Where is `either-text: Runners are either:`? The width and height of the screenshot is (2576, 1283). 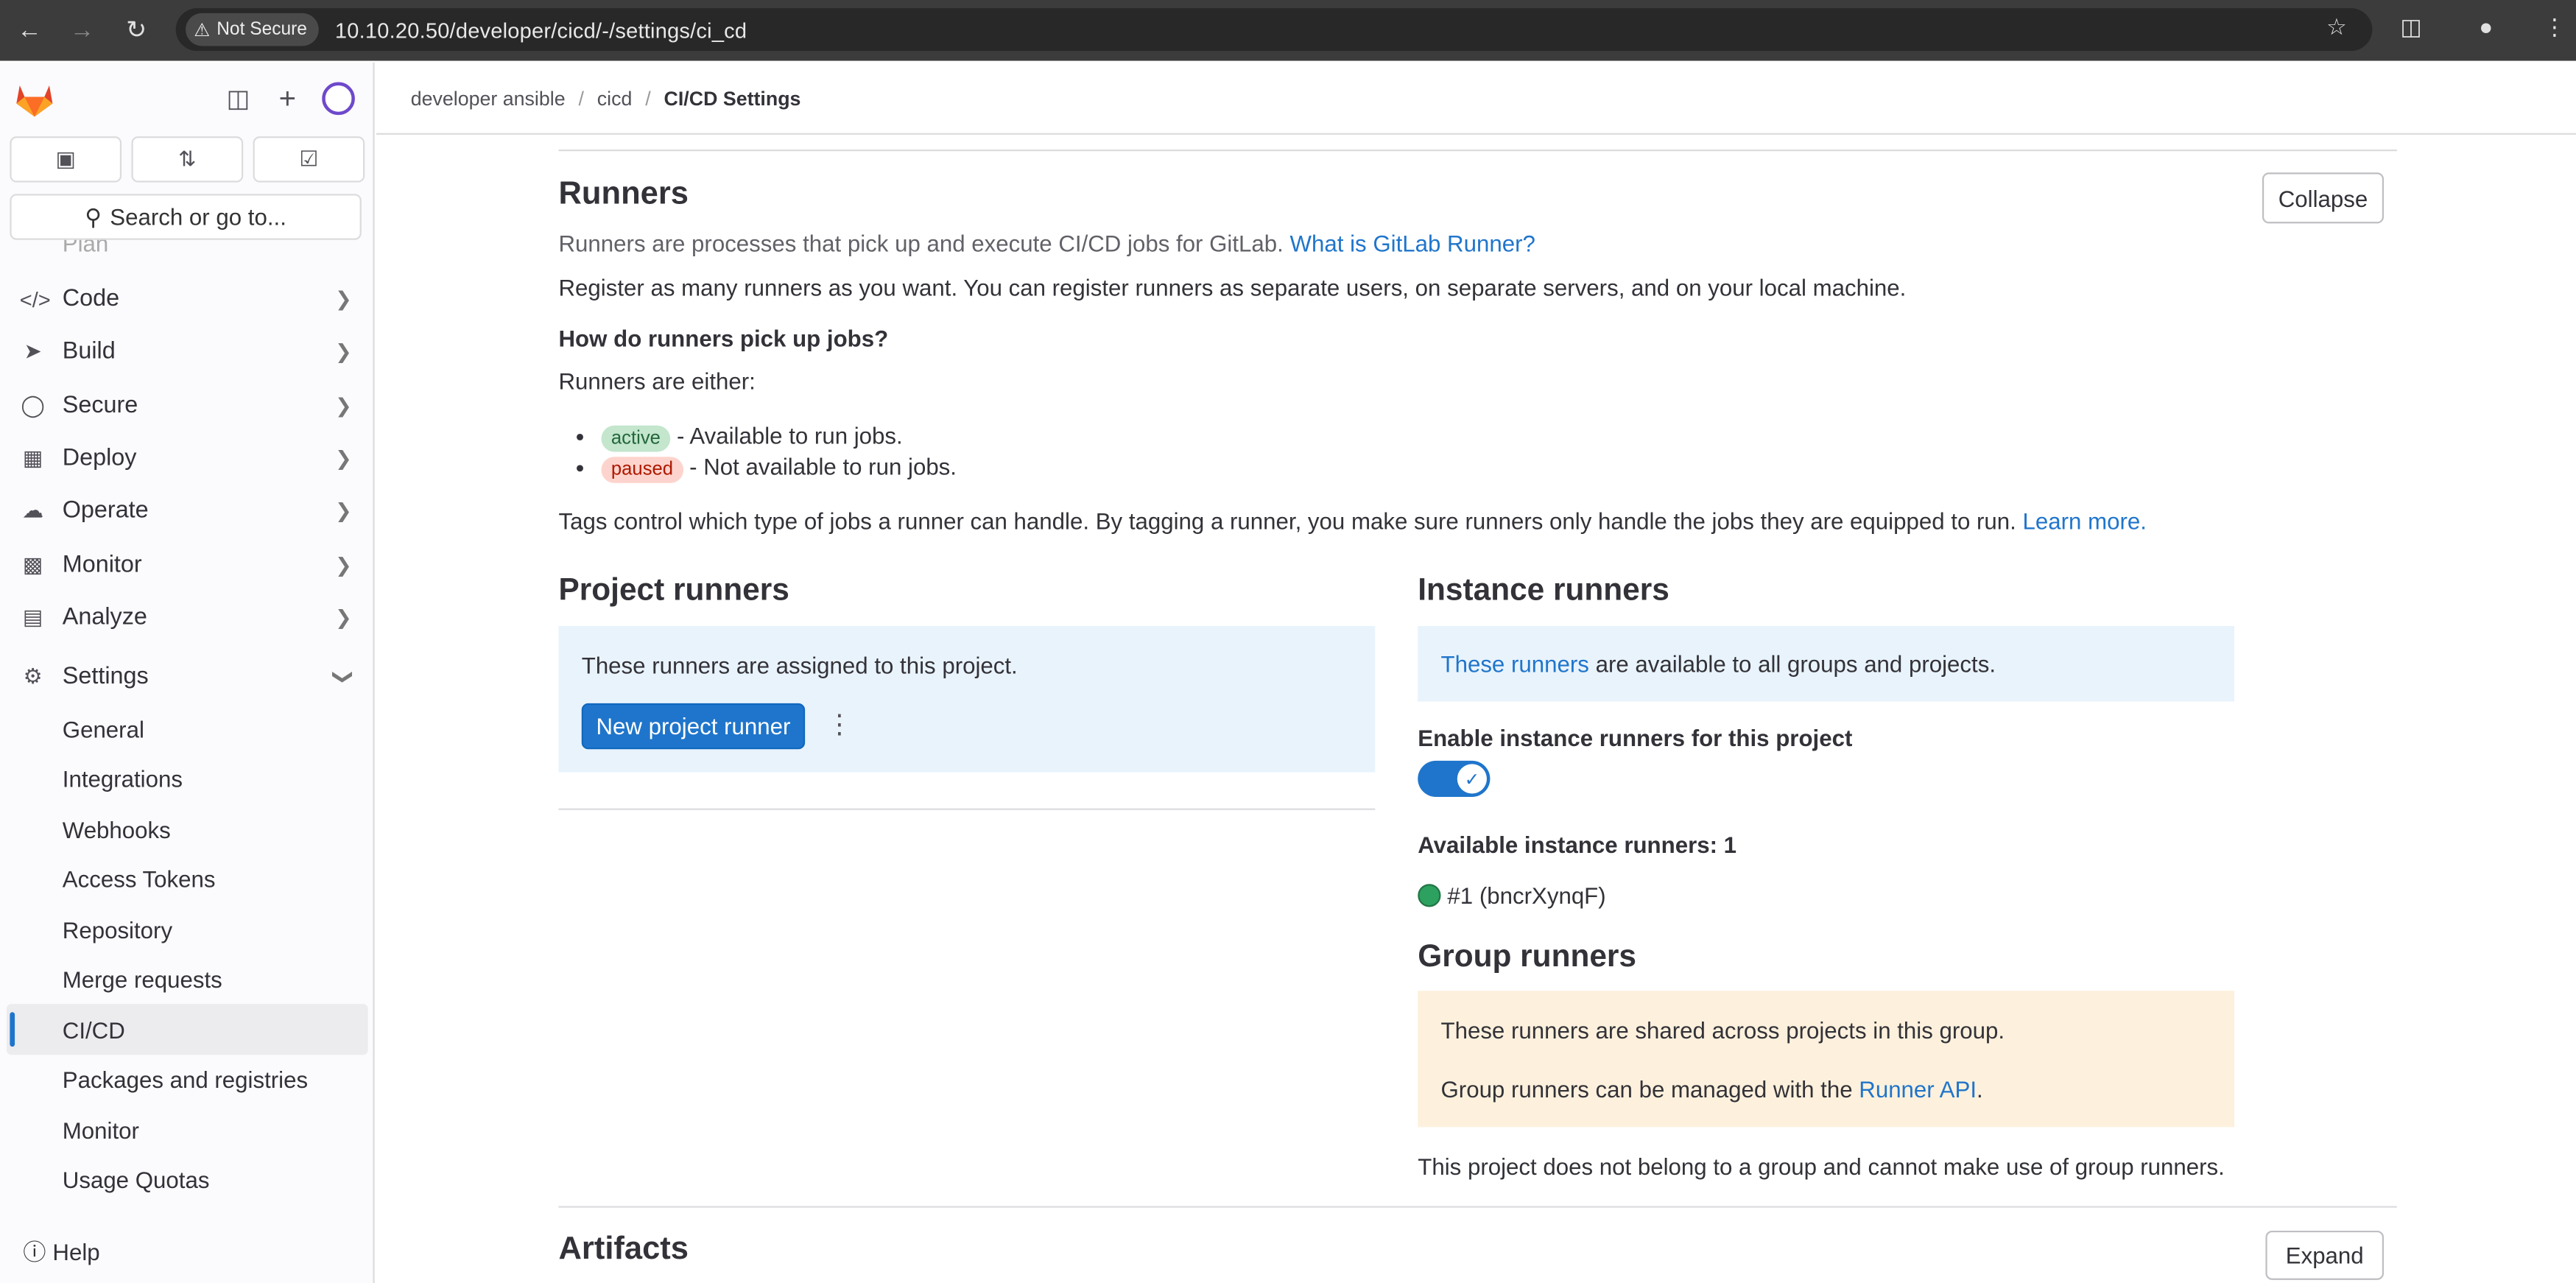
either-text: Runners are either: is located at coordinates (657, 381).